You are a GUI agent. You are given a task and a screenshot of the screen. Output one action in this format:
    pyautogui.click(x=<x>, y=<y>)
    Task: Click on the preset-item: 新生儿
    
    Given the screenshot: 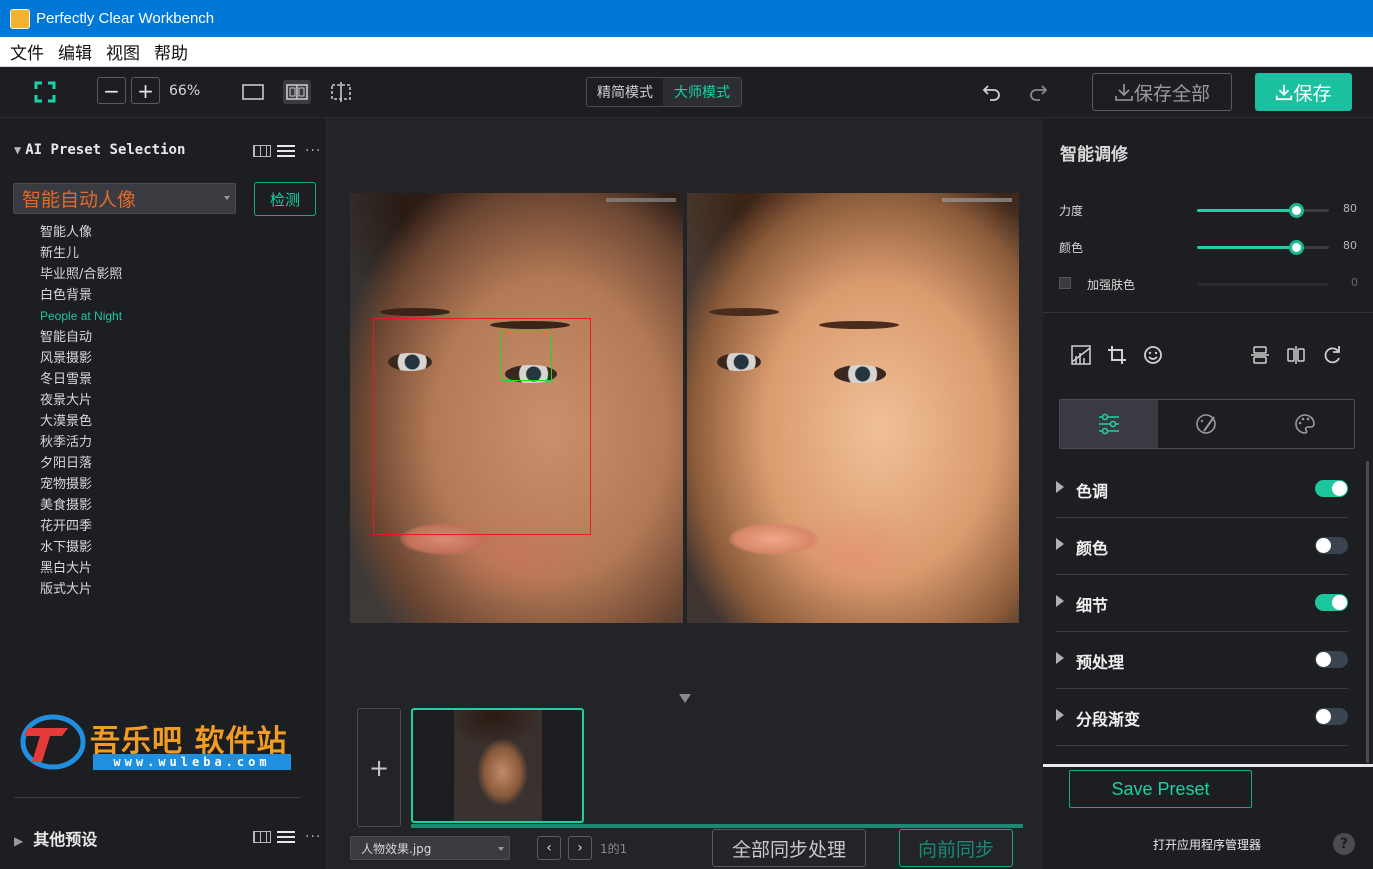 What is the action you would take?
    pyautogui.click(x=81, y=253)
    